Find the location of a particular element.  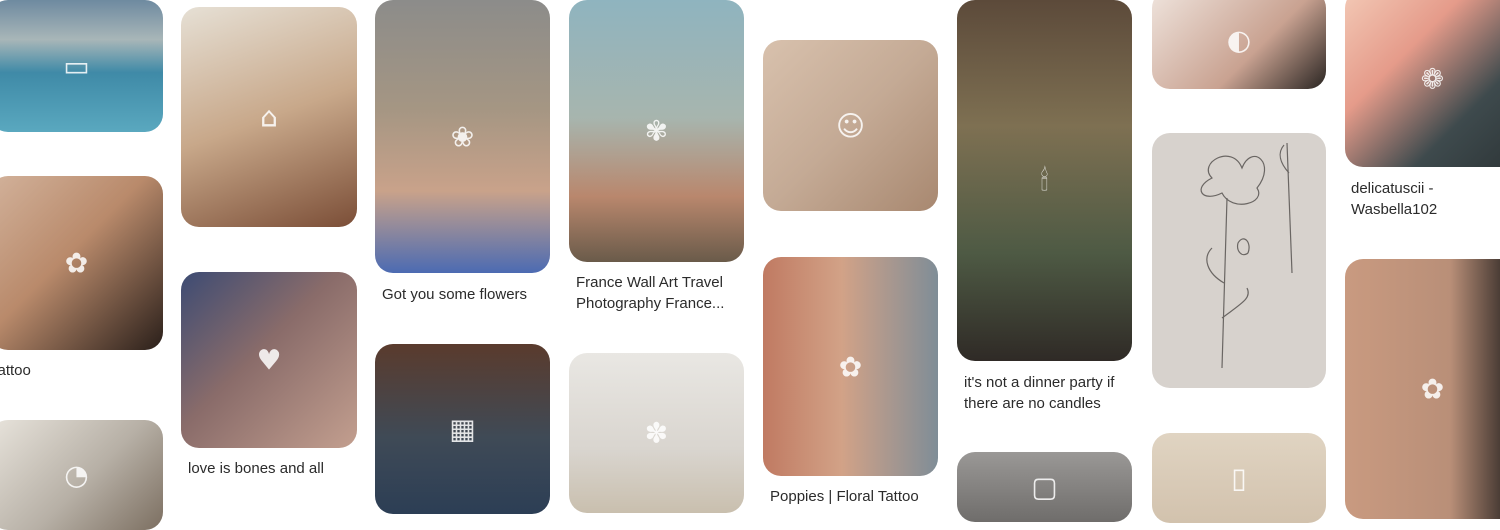

neck-image-icon: ◐ is located at coordinates (1239, 39).